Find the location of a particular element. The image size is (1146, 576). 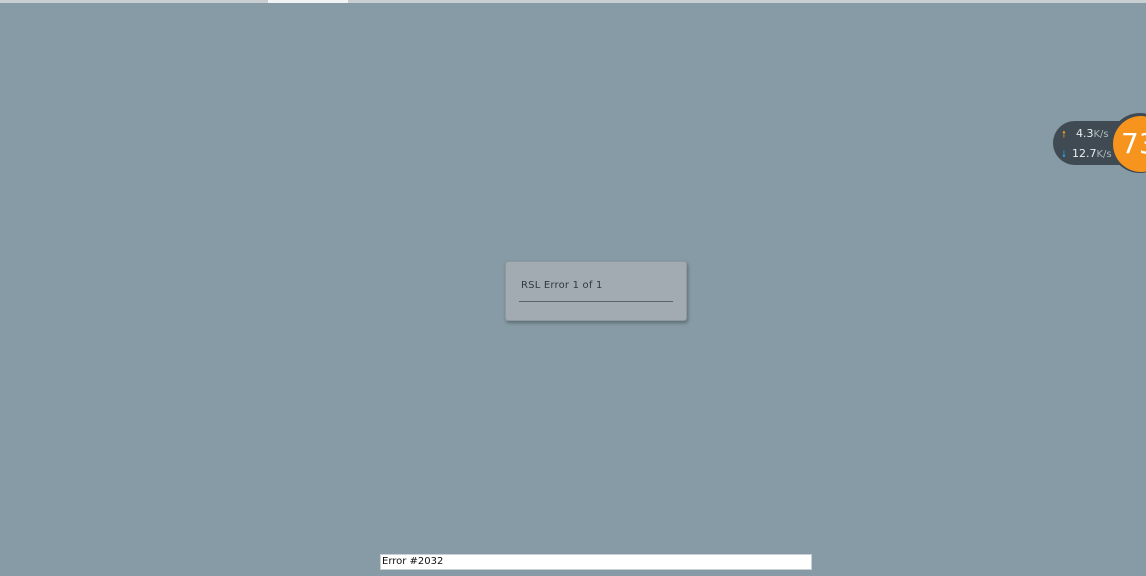

rsl-error-dialog: RSL Error 1 of 1 is located at coordinates (596, 291).